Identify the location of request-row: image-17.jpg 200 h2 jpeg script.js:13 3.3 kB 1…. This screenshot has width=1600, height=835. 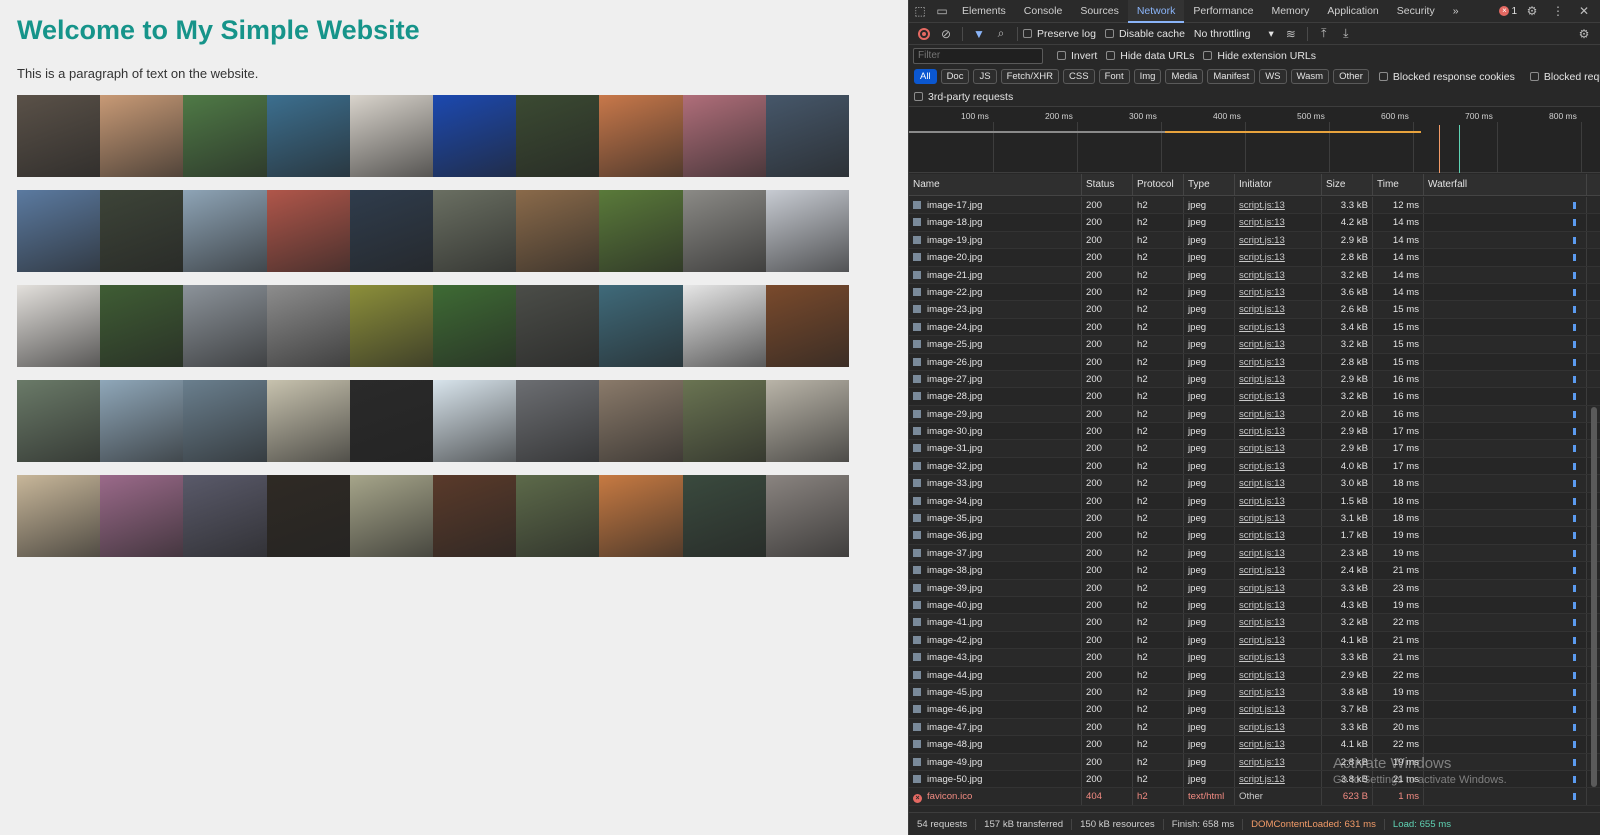
(1254, 206).